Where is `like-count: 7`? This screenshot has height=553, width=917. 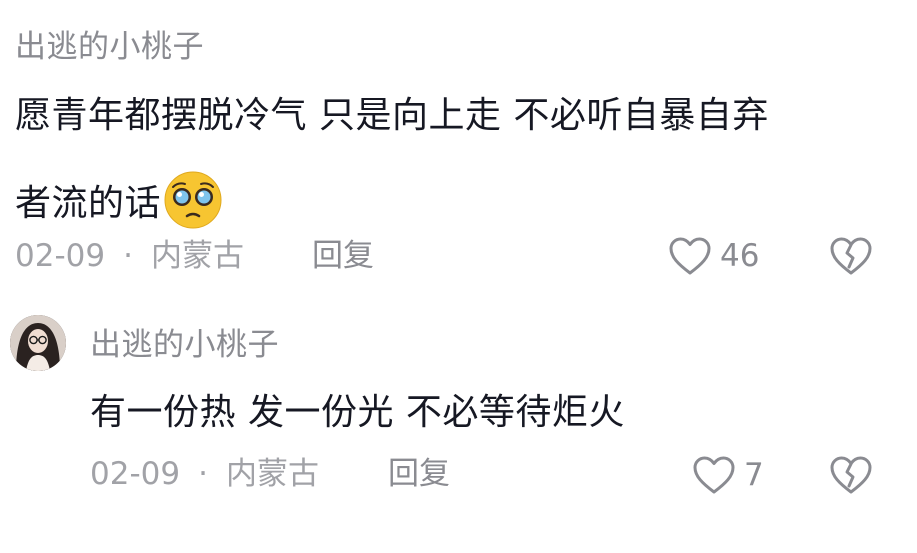 like-count: 7 is located at coordinates (754, 474).